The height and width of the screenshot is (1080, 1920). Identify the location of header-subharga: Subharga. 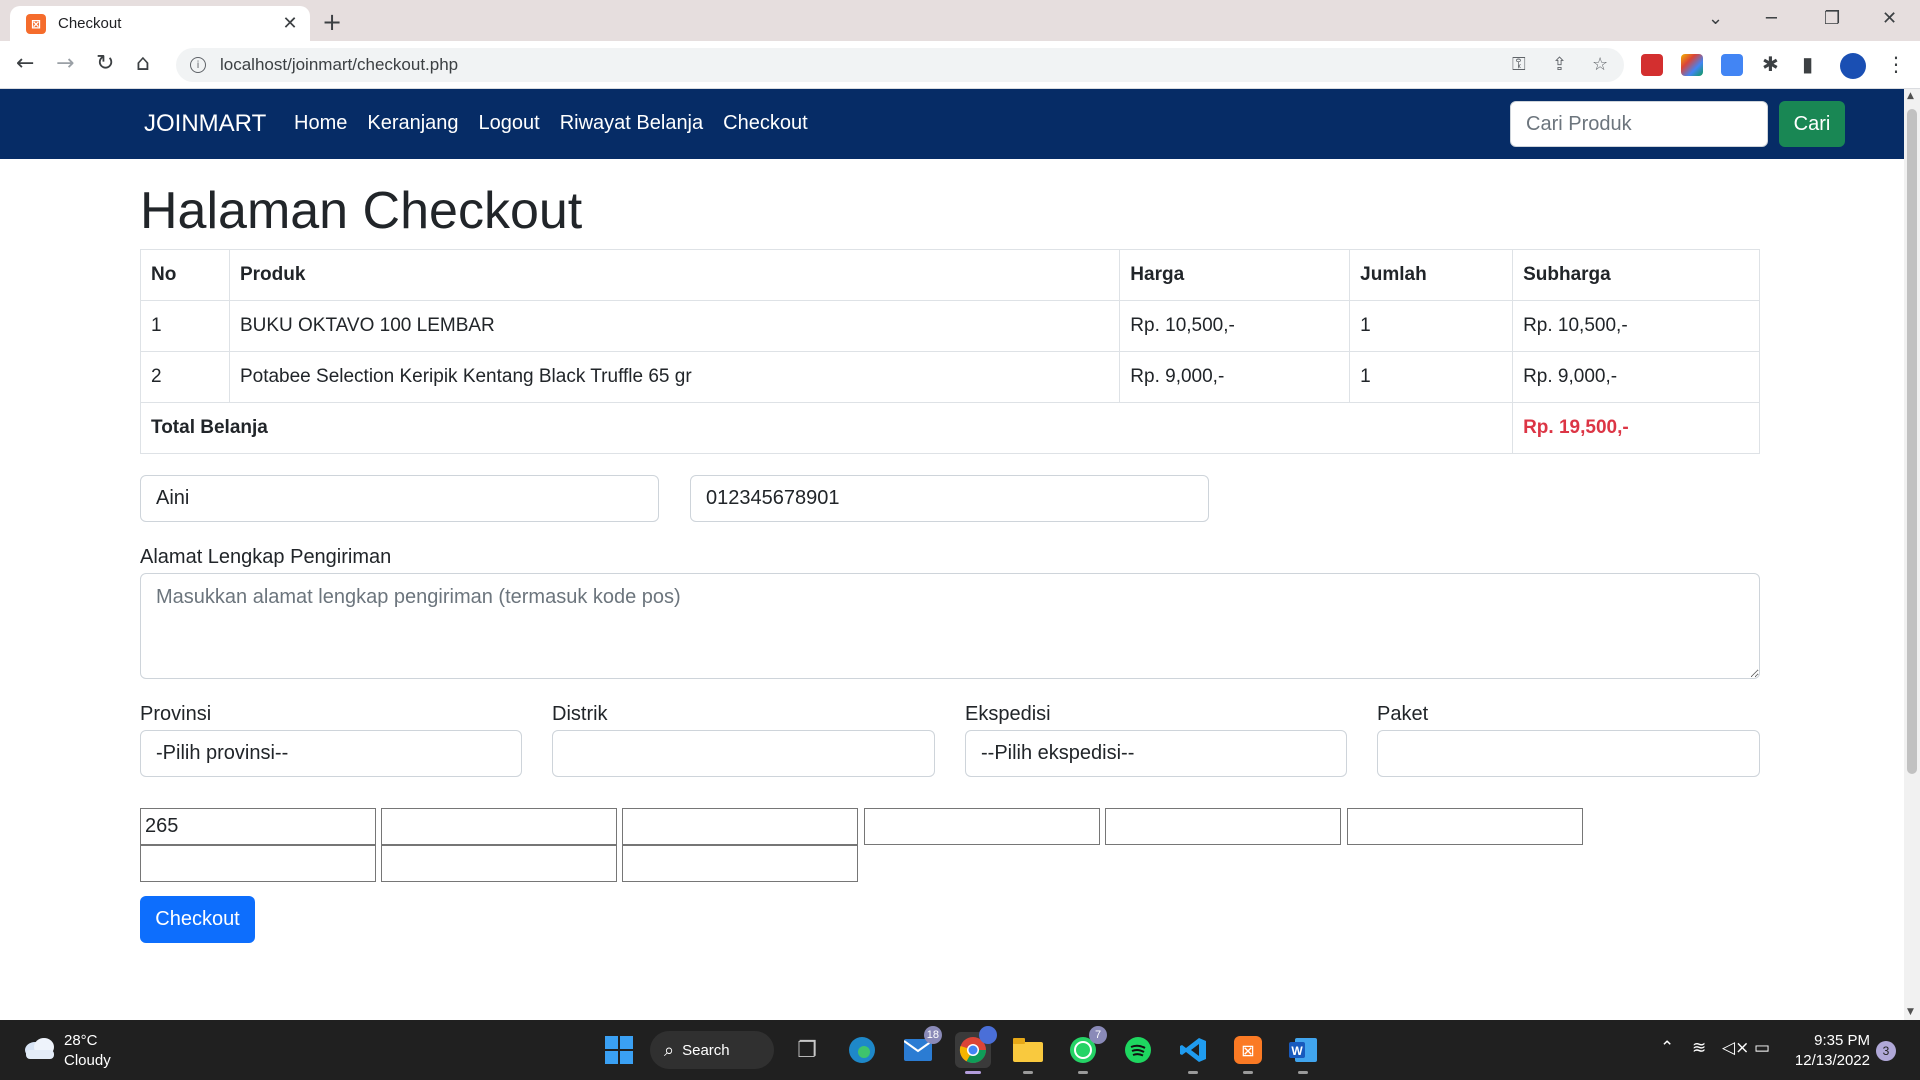
(1636, 275).